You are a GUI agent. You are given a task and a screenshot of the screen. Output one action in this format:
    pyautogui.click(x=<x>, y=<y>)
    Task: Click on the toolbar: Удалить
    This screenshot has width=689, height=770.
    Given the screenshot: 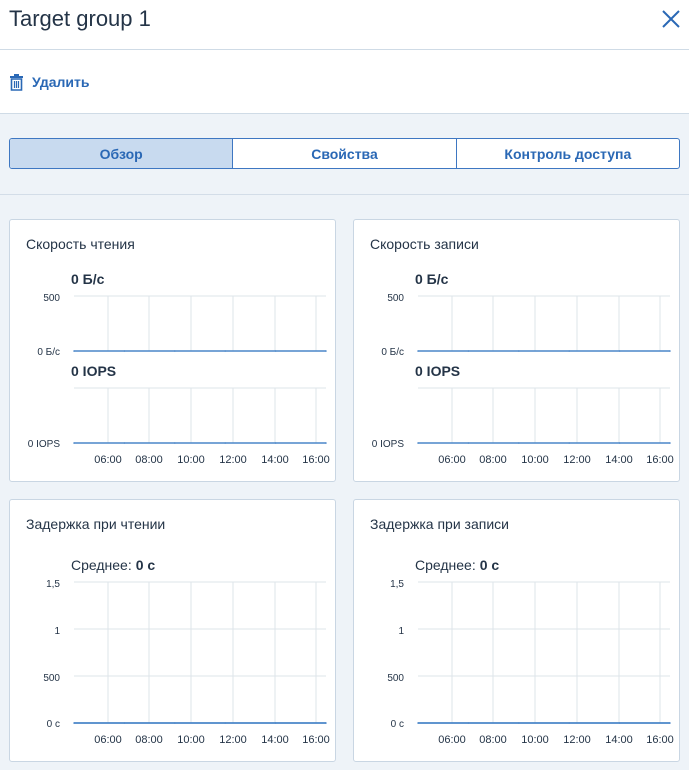 What is the action you would take?
    pyautogui.click(x=344, y=82)
    